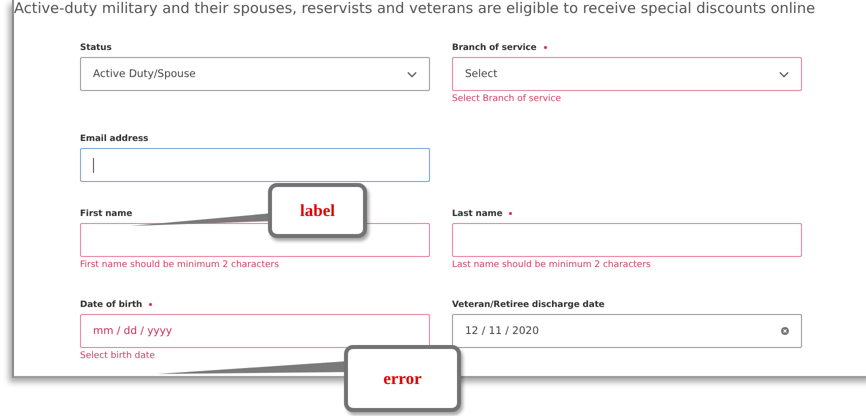  What do you see at coordinates (528, 305) in the screenshot?
I see `field-label: Veteran/Retiree discharge date` at bounding box center [528, 305].